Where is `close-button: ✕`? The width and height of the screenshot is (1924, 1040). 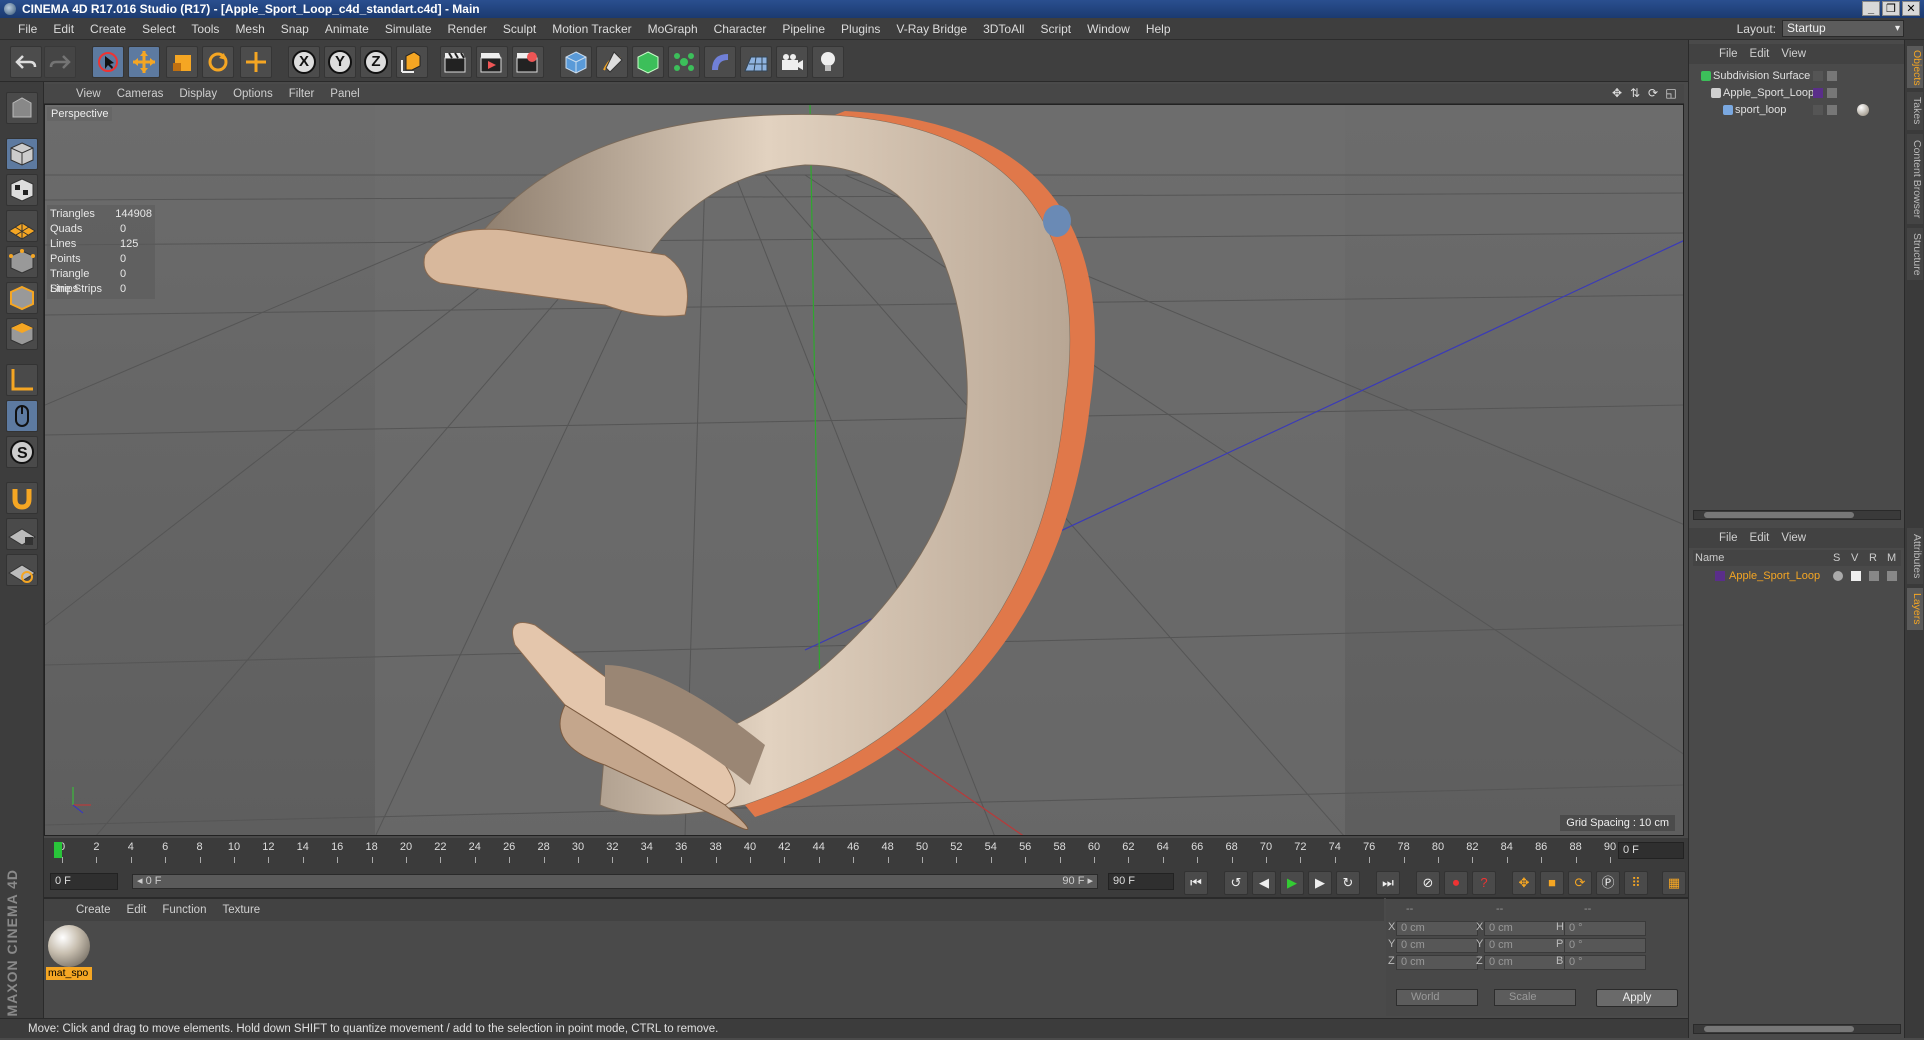
close-button: ✕ is located at coordinates (1911, 8).